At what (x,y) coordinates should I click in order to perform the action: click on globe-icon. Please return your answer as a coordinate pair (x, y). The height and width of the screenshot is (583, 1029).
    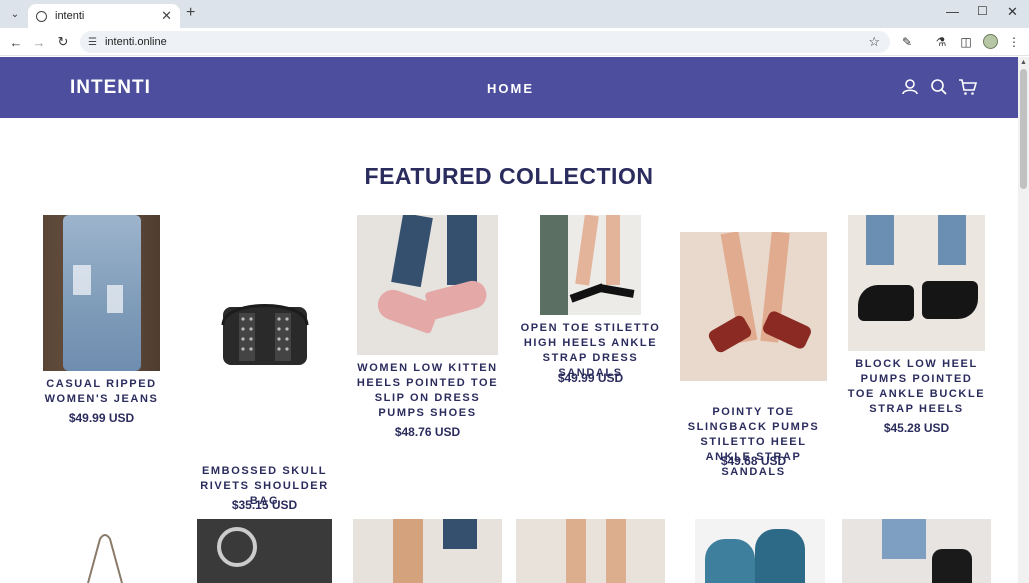
    Looking at the image, I should click on (41, 16).